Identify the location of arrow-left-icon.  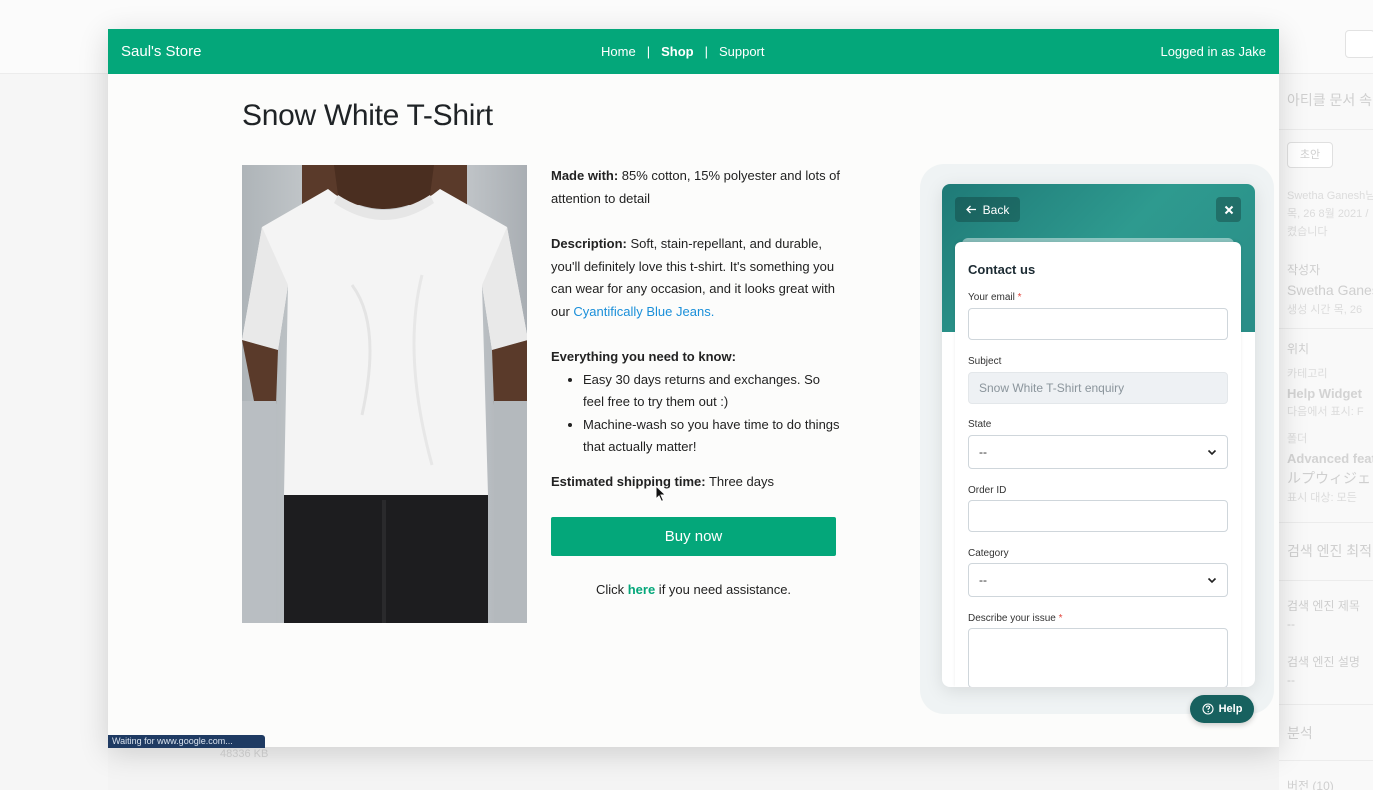
(970, 209).